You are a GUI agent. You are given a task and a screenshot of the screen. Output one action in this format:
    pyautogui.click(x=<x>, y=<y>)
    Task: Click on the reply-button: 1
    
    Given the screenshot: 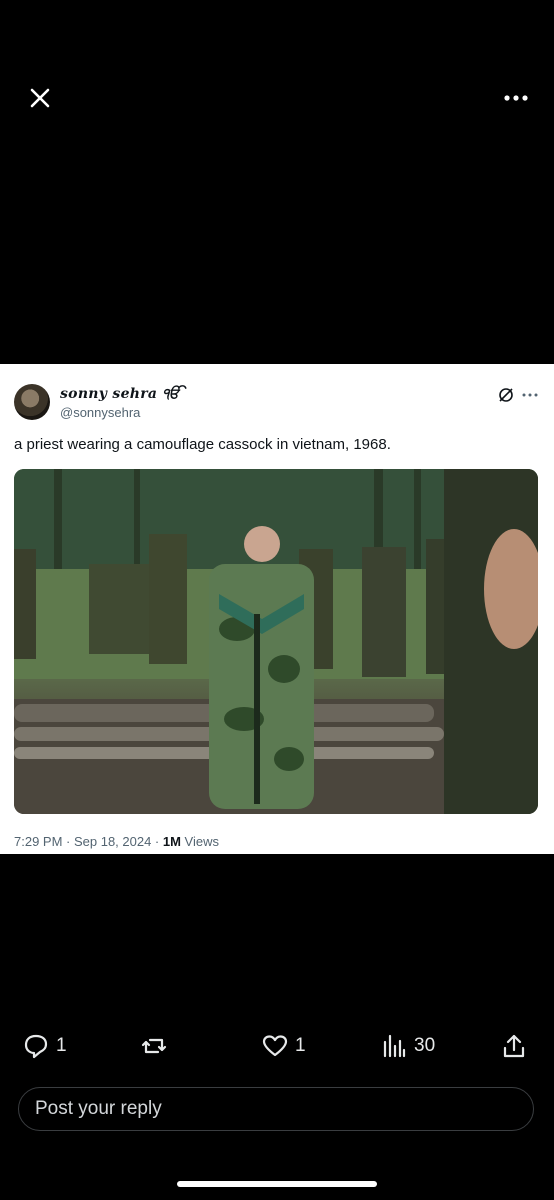 What is the action you would take?
    pyautogui.click(x=44, y=1046)
    